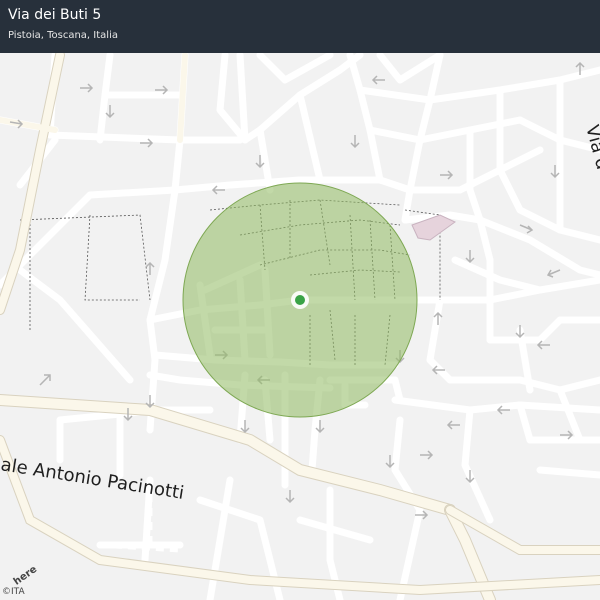 The width and height of the screenshot is (600, 600). I want to click on address-title: Via dei Buti 5, so click(55, 15).